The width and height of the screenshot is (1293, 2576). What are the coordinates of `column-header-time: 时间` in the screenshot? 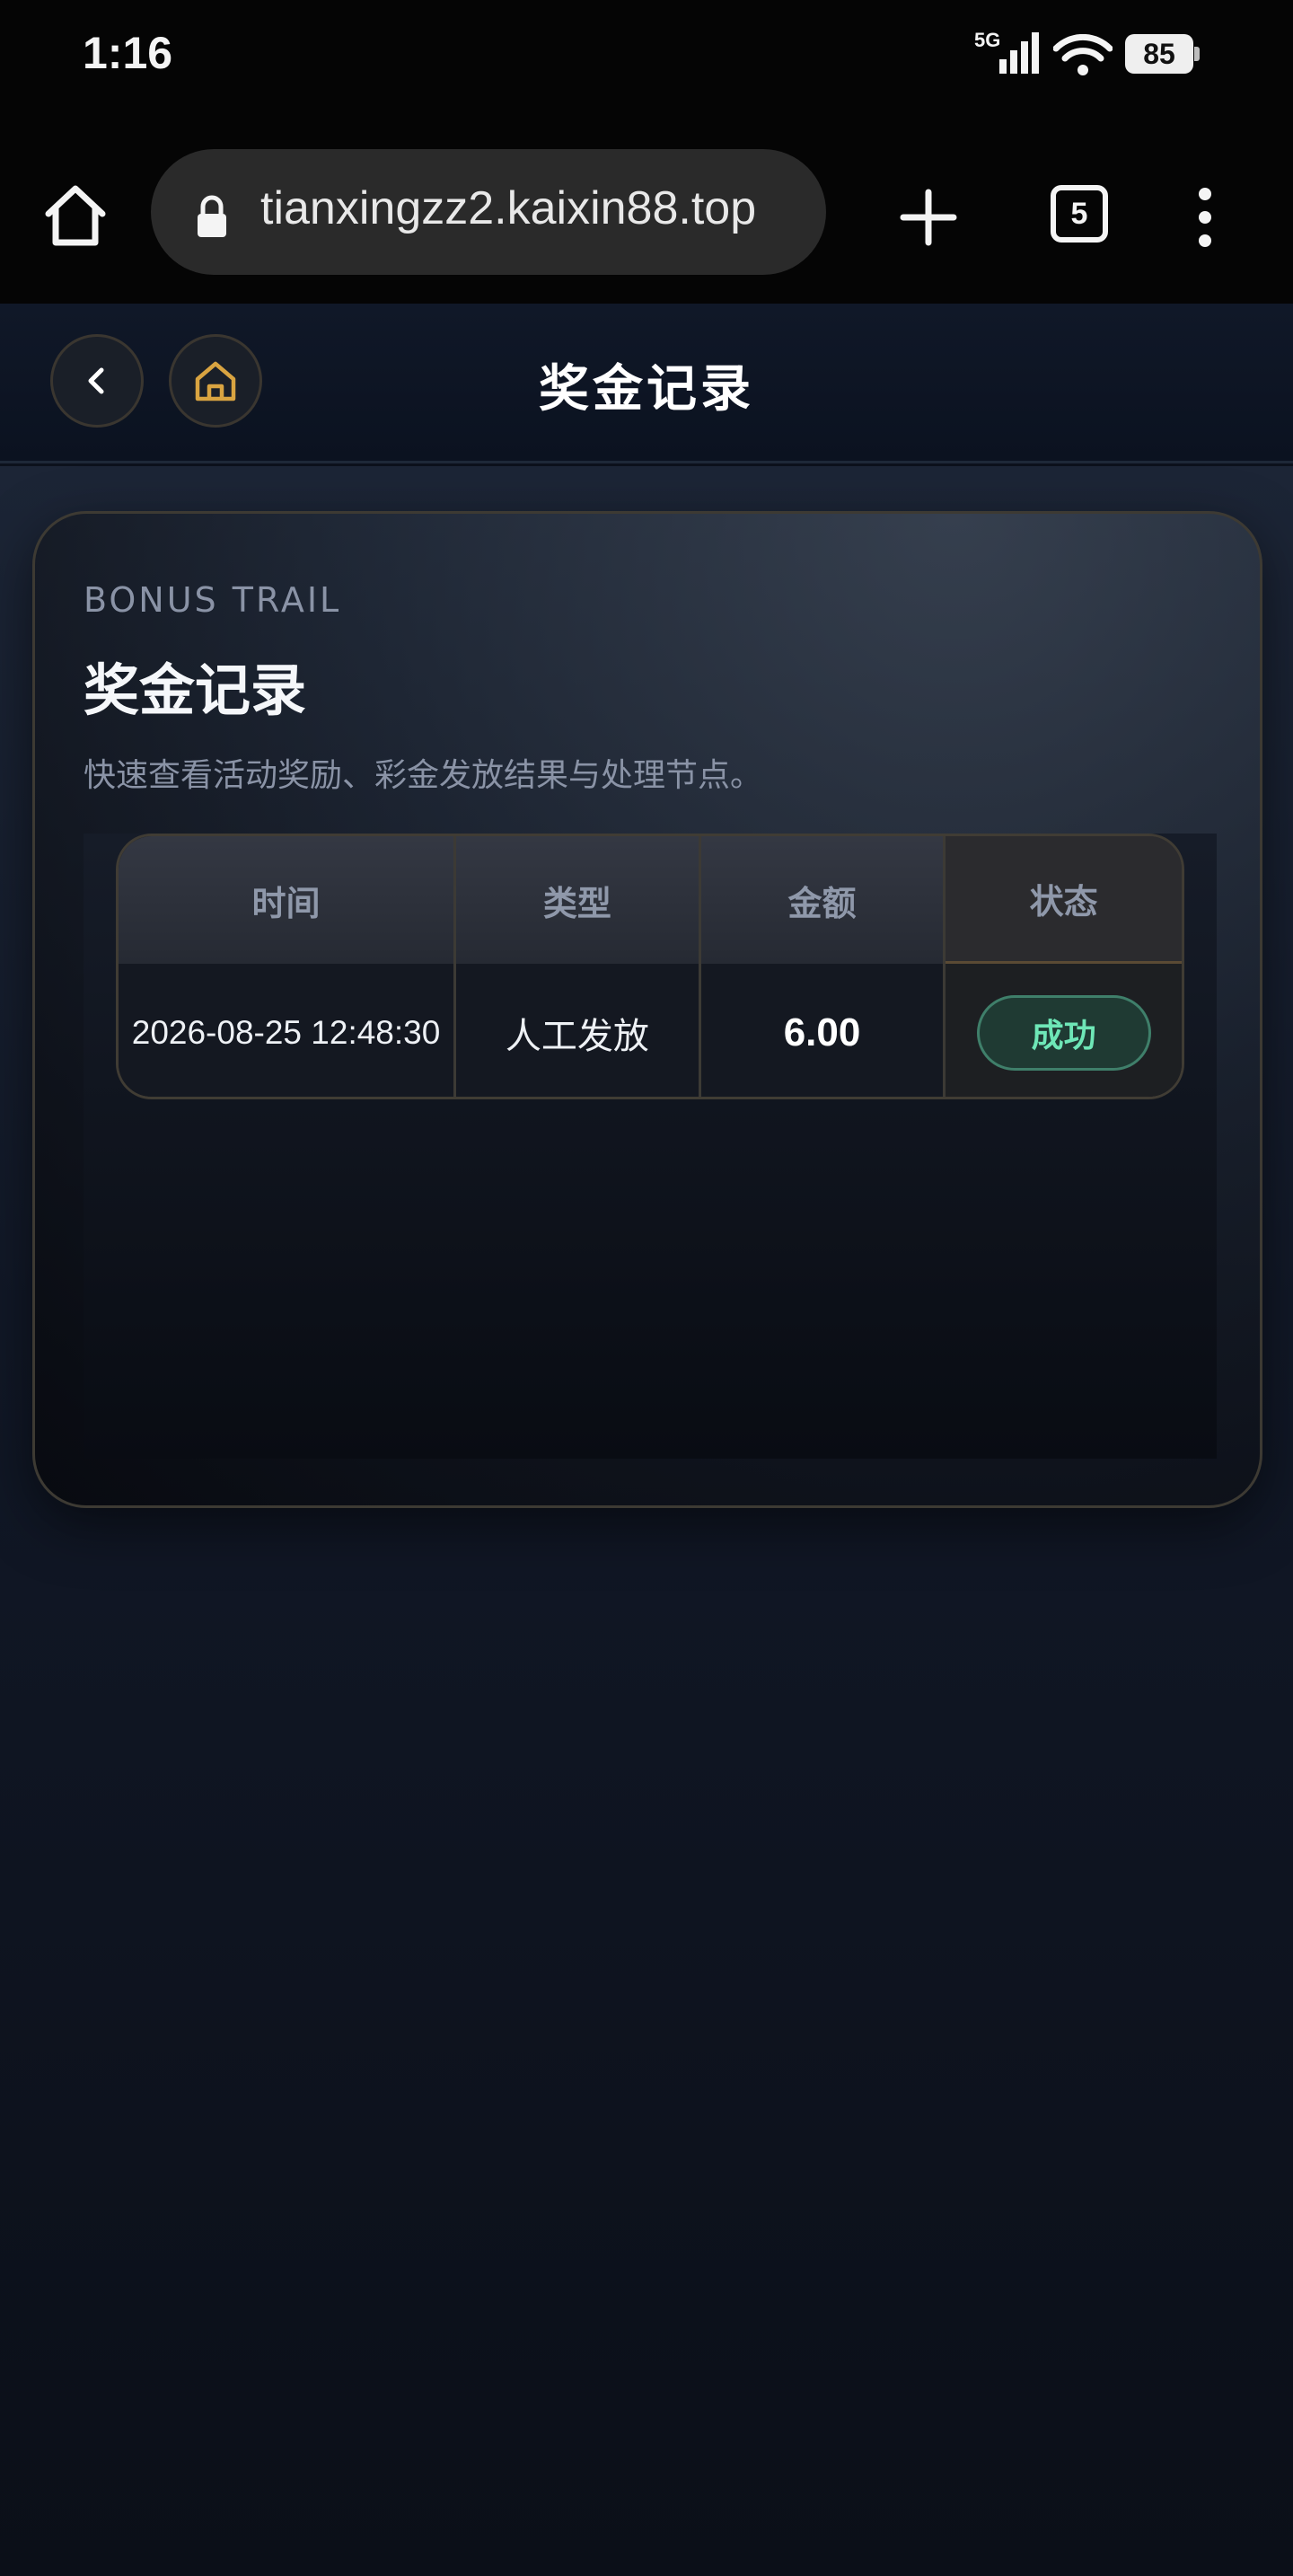 It's located at (288, 900).